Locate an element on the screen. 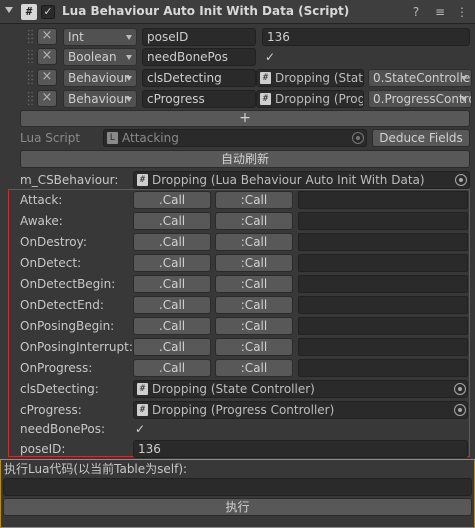 The width and height of the screenshot is (475, 528). need-bone-pos-label: needBonePos: is located at coordinates (62, 429).